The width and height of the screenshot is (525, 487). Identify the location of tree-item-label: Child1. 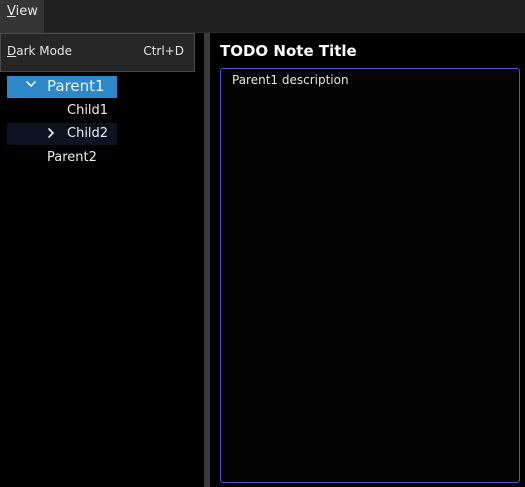
(88, 110).